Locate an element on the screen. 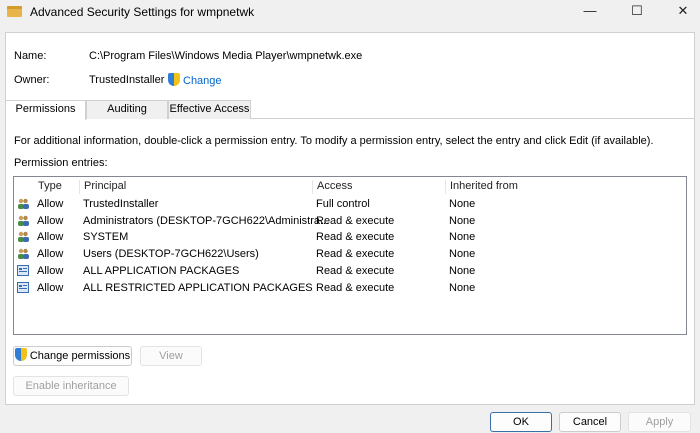  permission-entries-label: Permission entries: is located at coordinates (61, 163).